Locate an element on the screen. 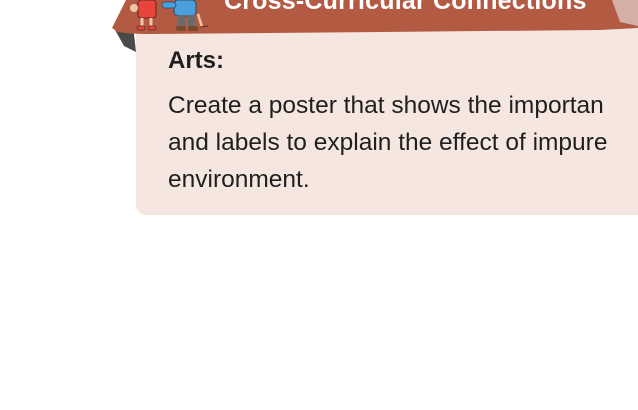  section-heading: Arts: is located at coordinates (196, 60).